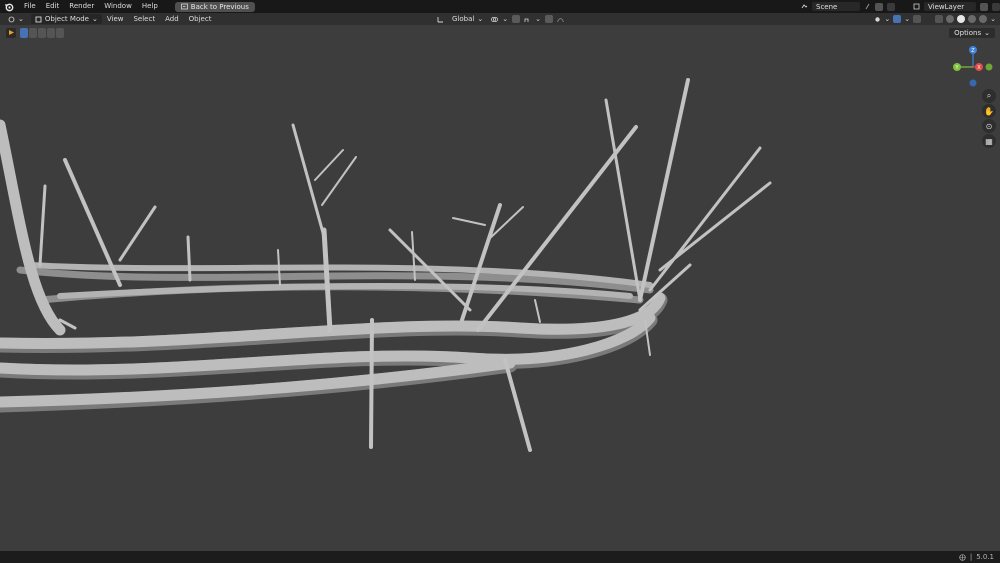 This screenshot has width=1000, height=563. Describe the element at coordinates (560, 19) in the screenshot. I see `falloff-icon` at that location.